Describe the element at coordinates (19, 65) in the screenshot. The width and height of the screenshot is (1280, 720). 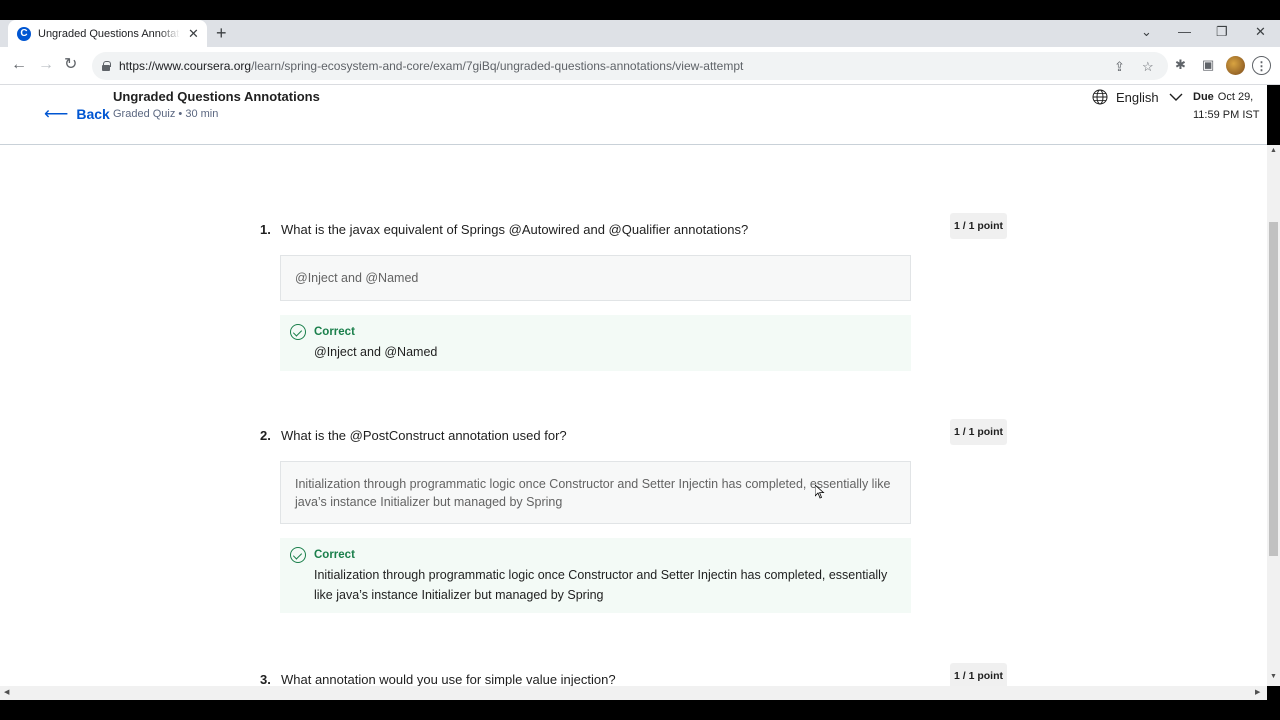
I see `back-arrow-icon: ←` at that location.